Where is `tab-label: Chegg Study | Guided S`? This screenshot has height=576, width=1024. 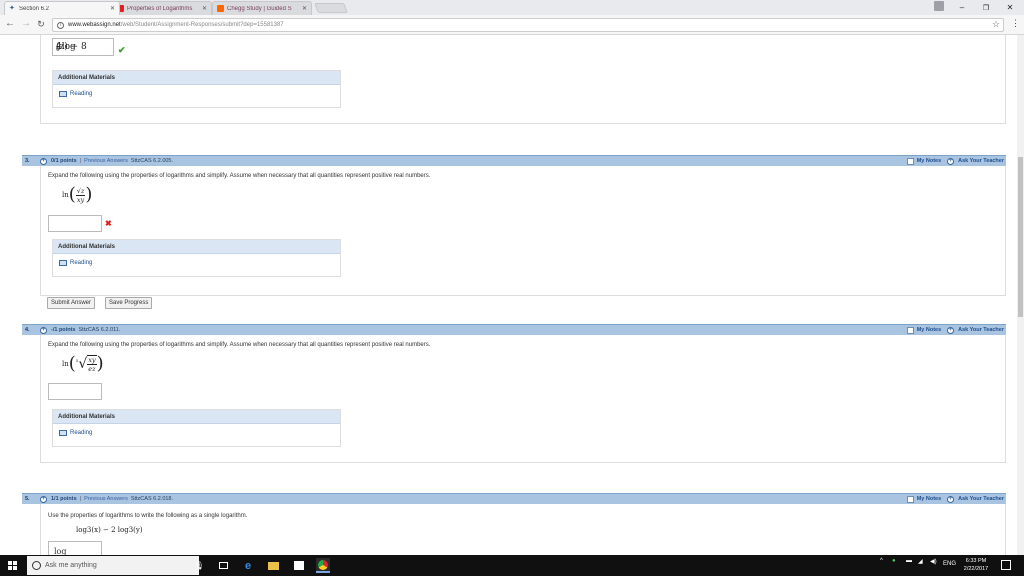
tab-label: Chegg Study | Guided S is located at coordinates (259, 8).